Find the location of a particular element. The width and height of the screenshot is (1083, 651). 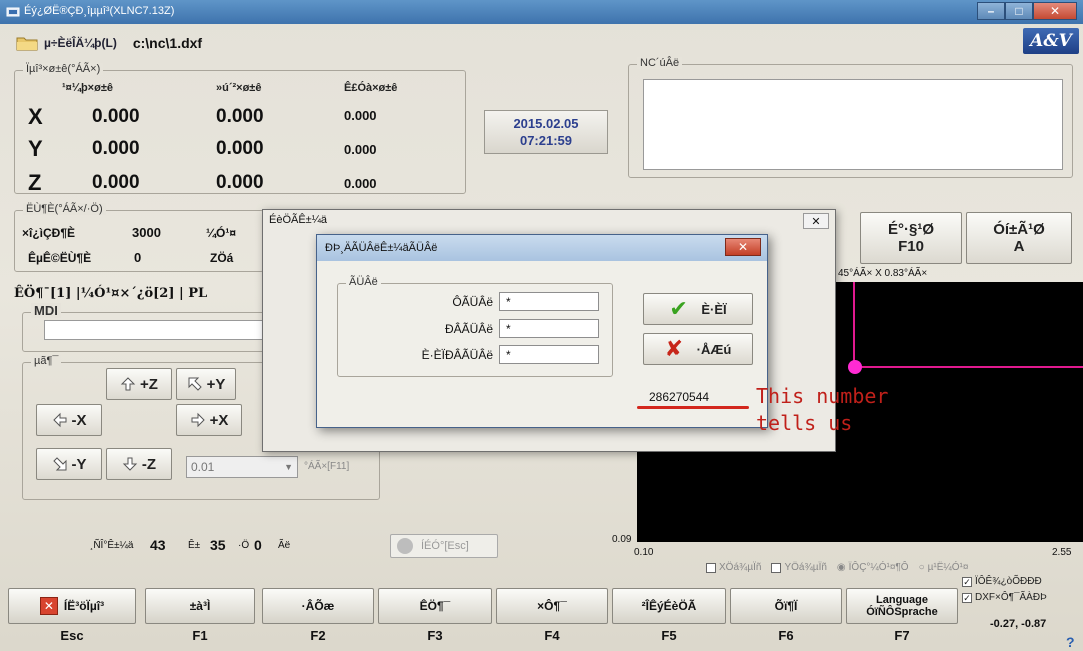

fkey-f2: ·ÂÕæ is located at coordinates (318, 606).